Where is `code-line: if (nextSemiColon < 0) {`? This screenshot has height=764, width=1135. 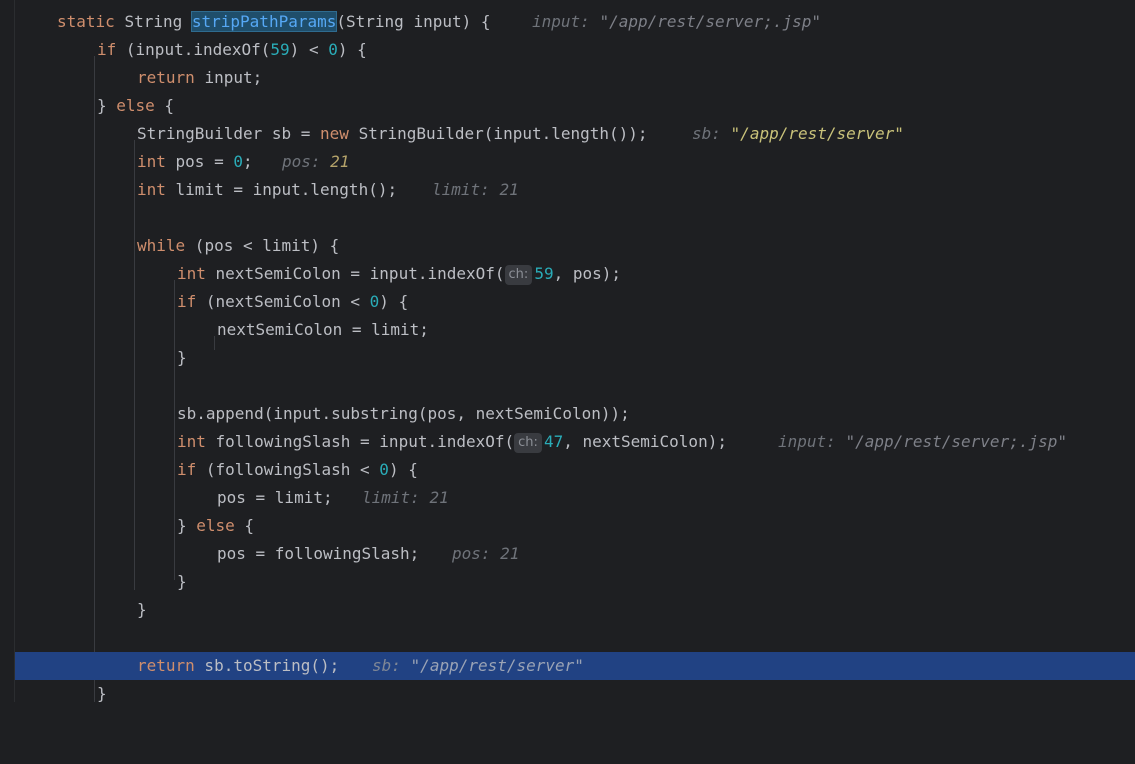
code-line: if (nextSemiColon < 0) { is located at coordinates (567, 302).